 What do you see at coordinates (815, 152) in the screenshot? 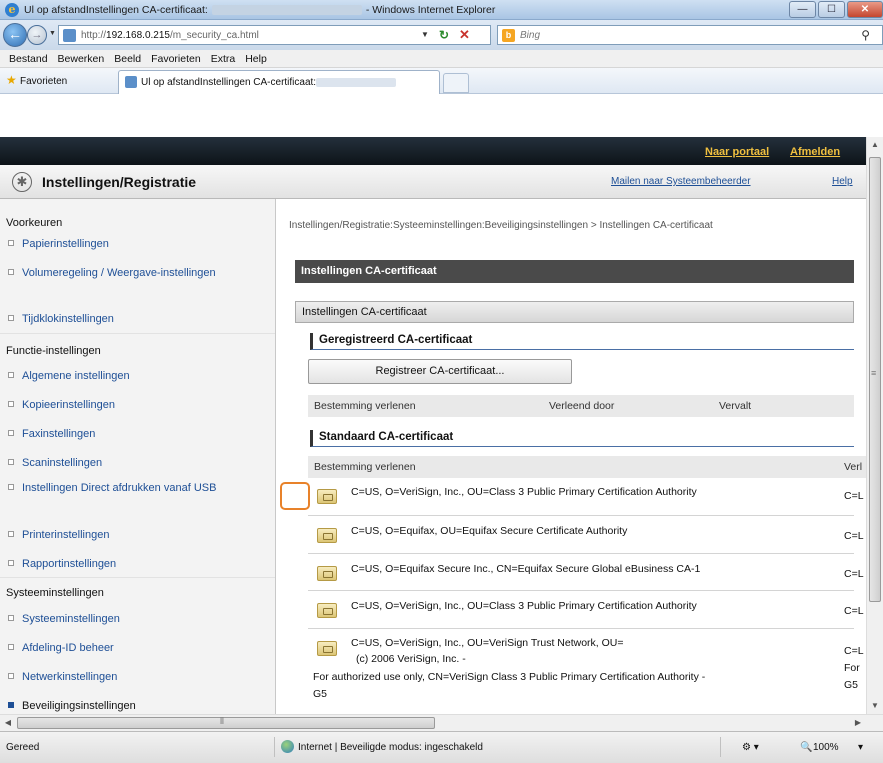
I see `logout-link: Afmelden` at bounding box center [815, 152].